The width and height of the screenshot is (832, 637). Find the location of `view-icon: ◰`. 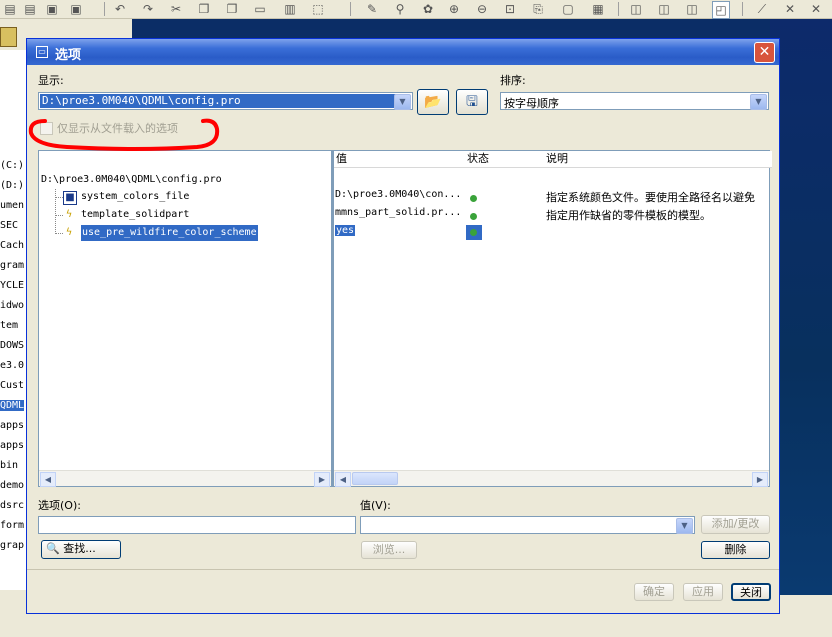

view-icon: ◰ is located at coordinates (721, 10).